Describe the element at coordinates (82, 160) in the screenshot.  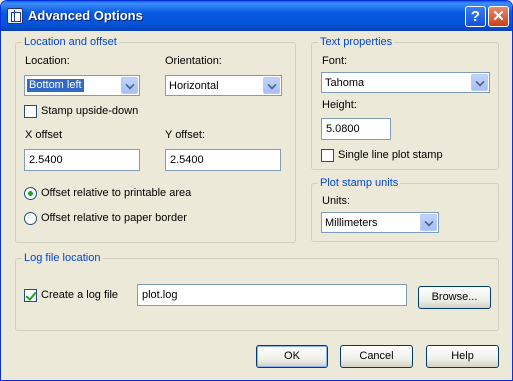
I see `x-offset-field: 2.5400` at that location.